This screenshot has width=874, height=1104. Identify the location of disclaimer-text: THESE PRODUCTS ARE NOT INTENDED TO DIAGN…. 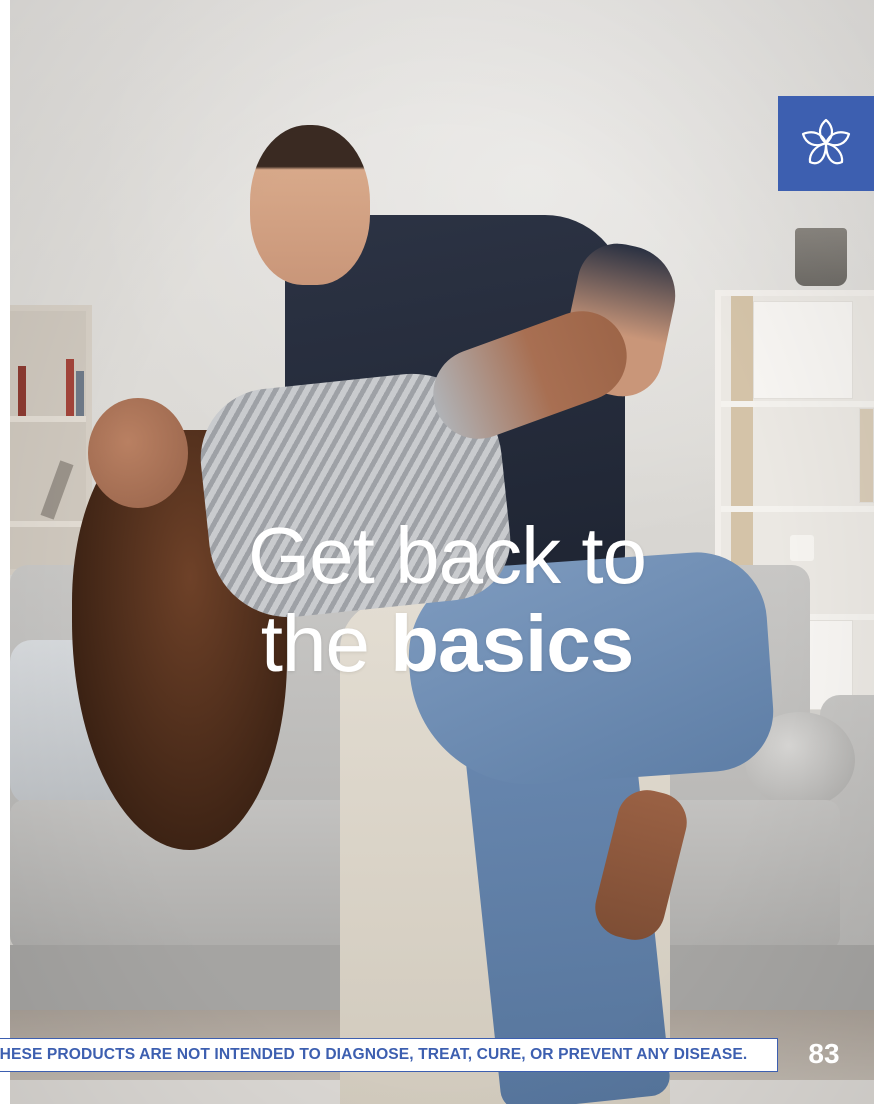
(374, 1054).